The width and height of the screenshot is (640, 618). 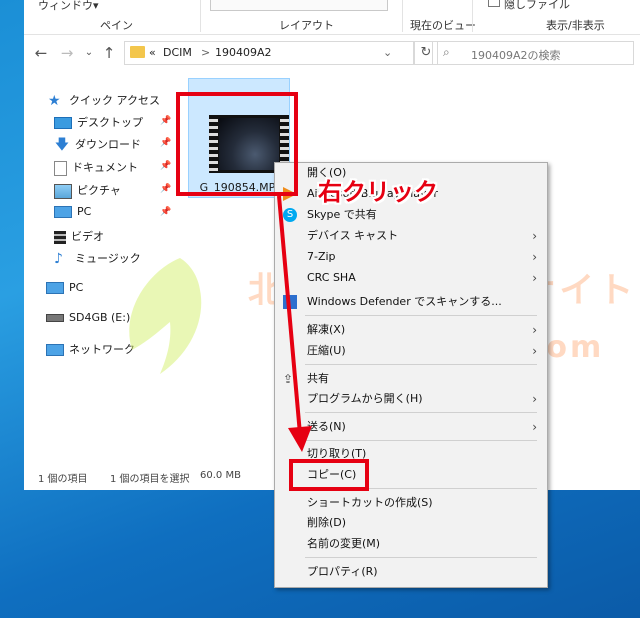 I want to click on nav-pc: PC, so click(x=64, y=290).